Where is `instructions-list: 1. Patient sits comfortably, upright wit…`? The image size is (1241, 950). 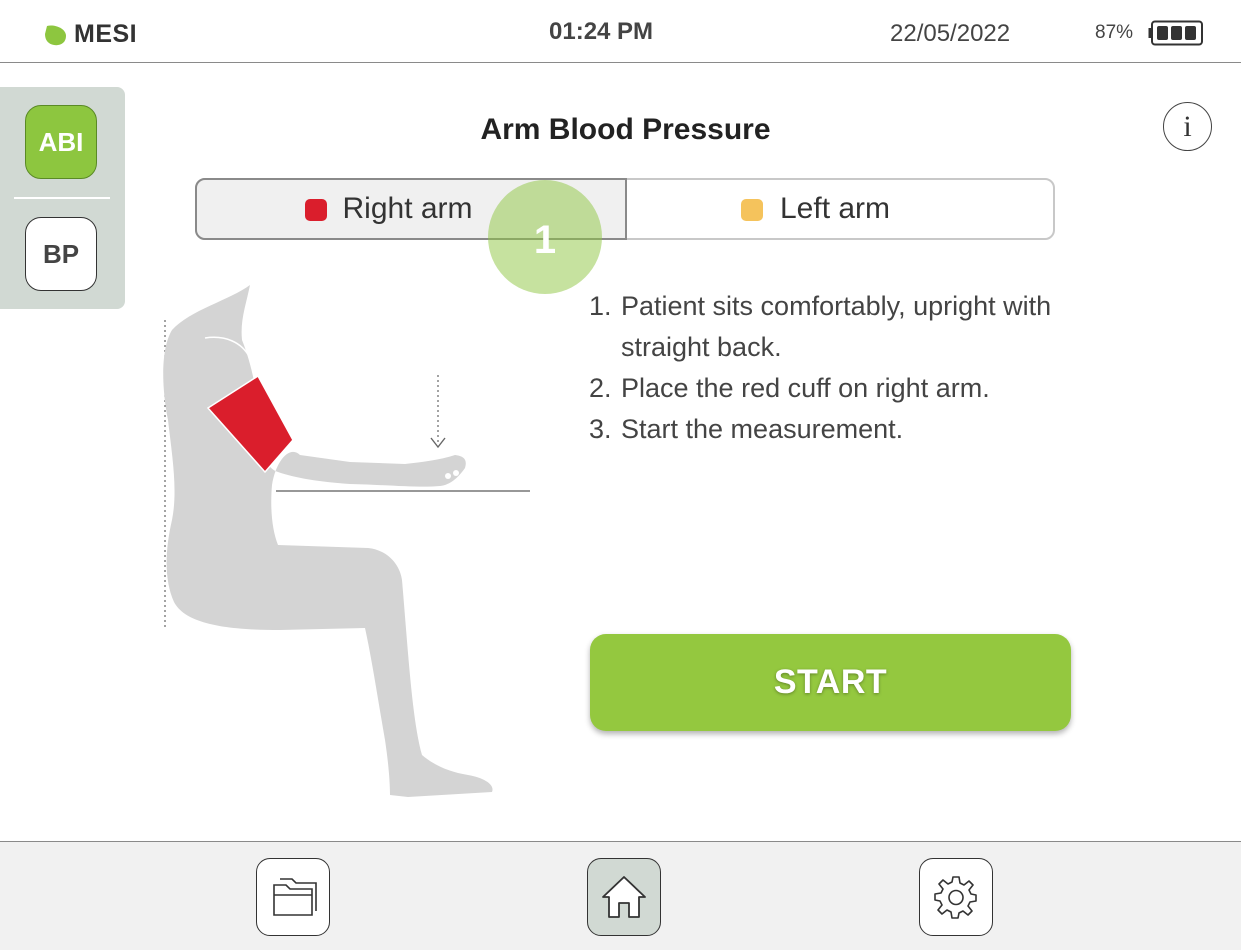 instructions-list: 1. Patient sits comfortably, upright wit… is located at coordinates (849, 368).